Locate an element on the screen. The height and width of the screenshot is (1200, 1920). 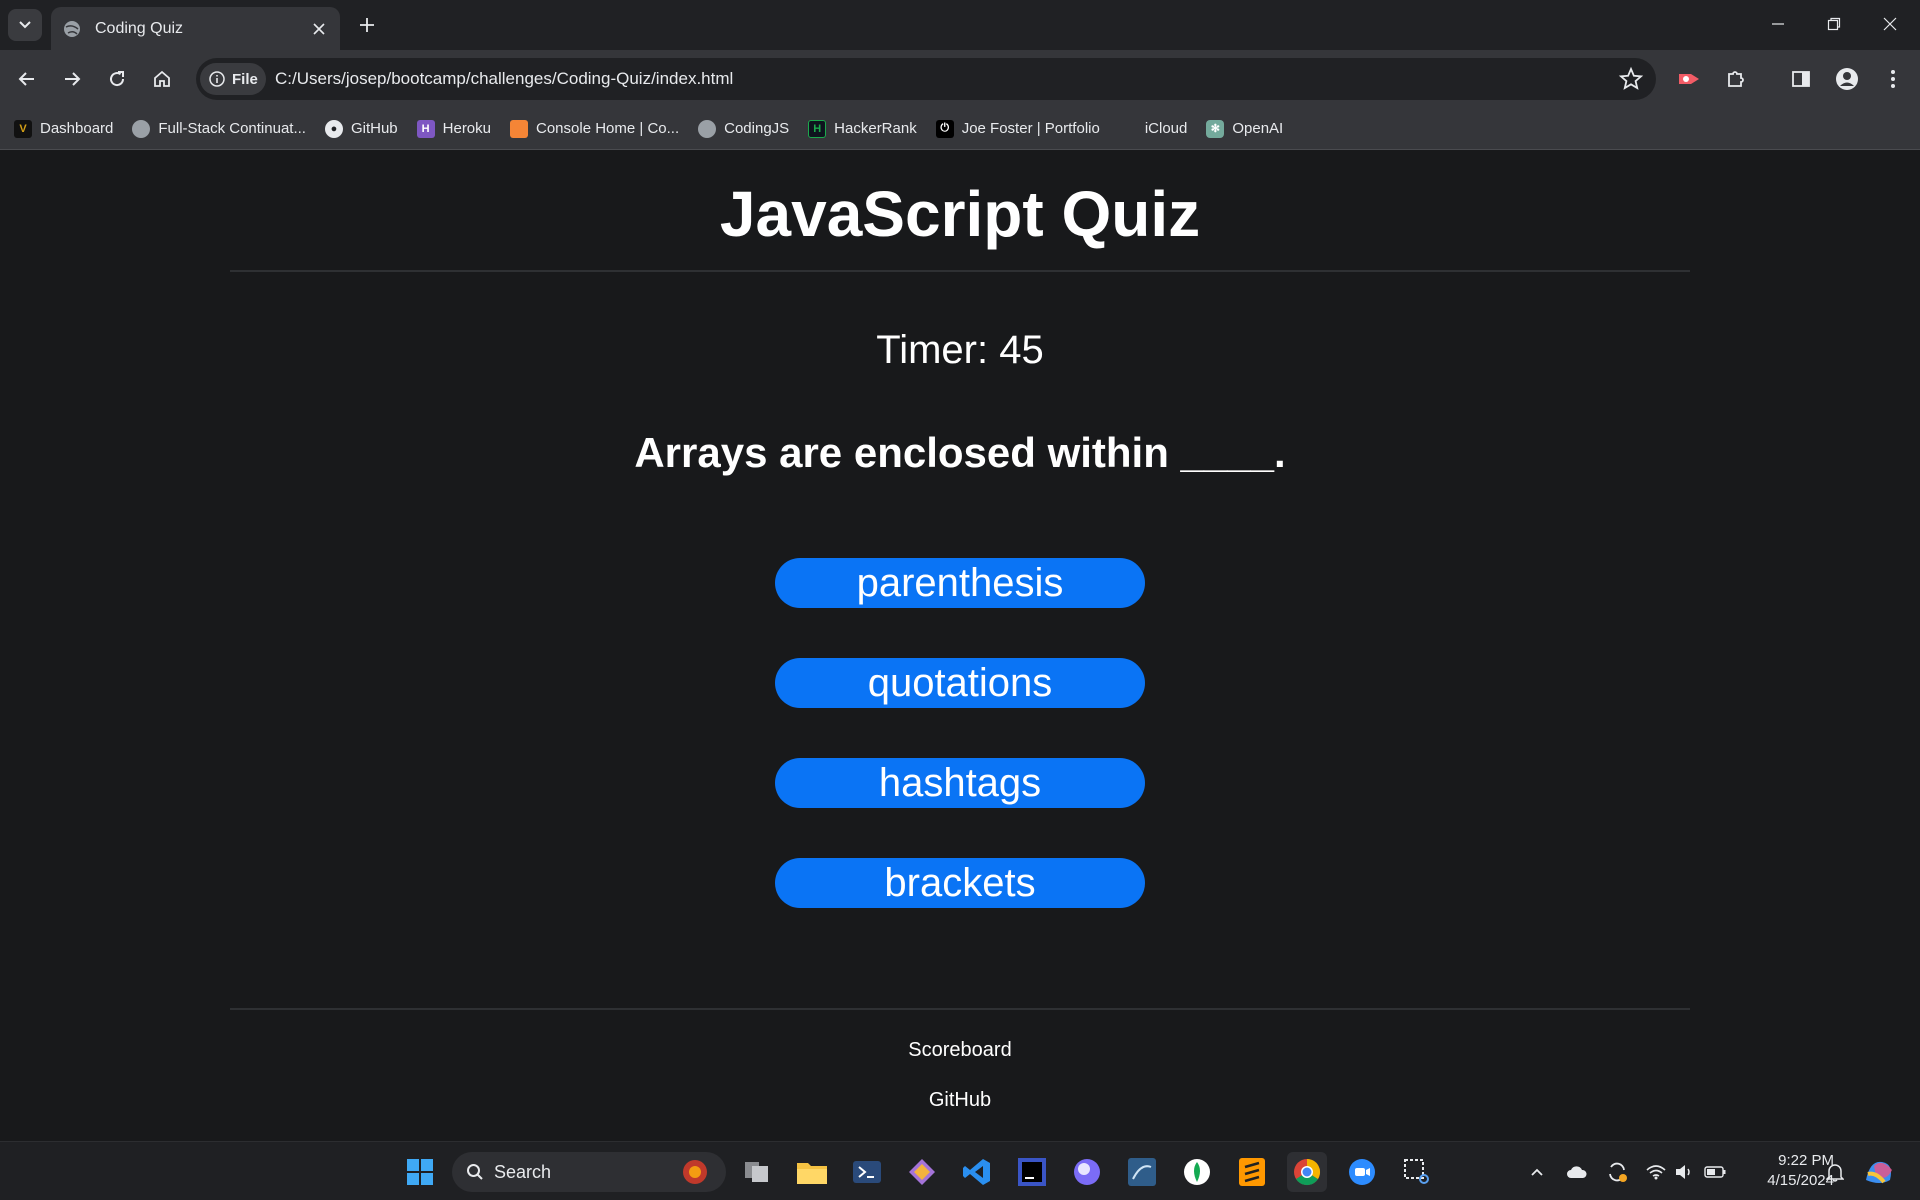
mongodb-compass-button is located at coordinates (1197, 1172).